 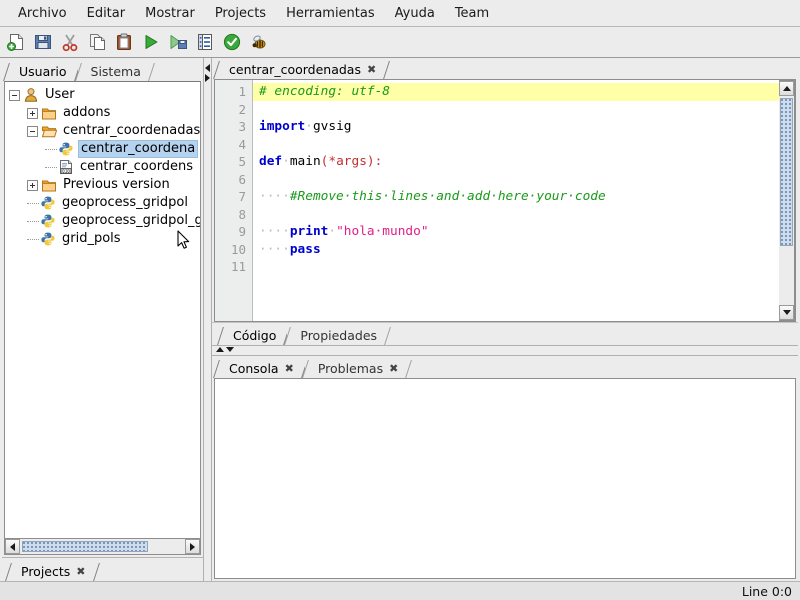 I want to click on toolbar, so click(x=400, y=42).